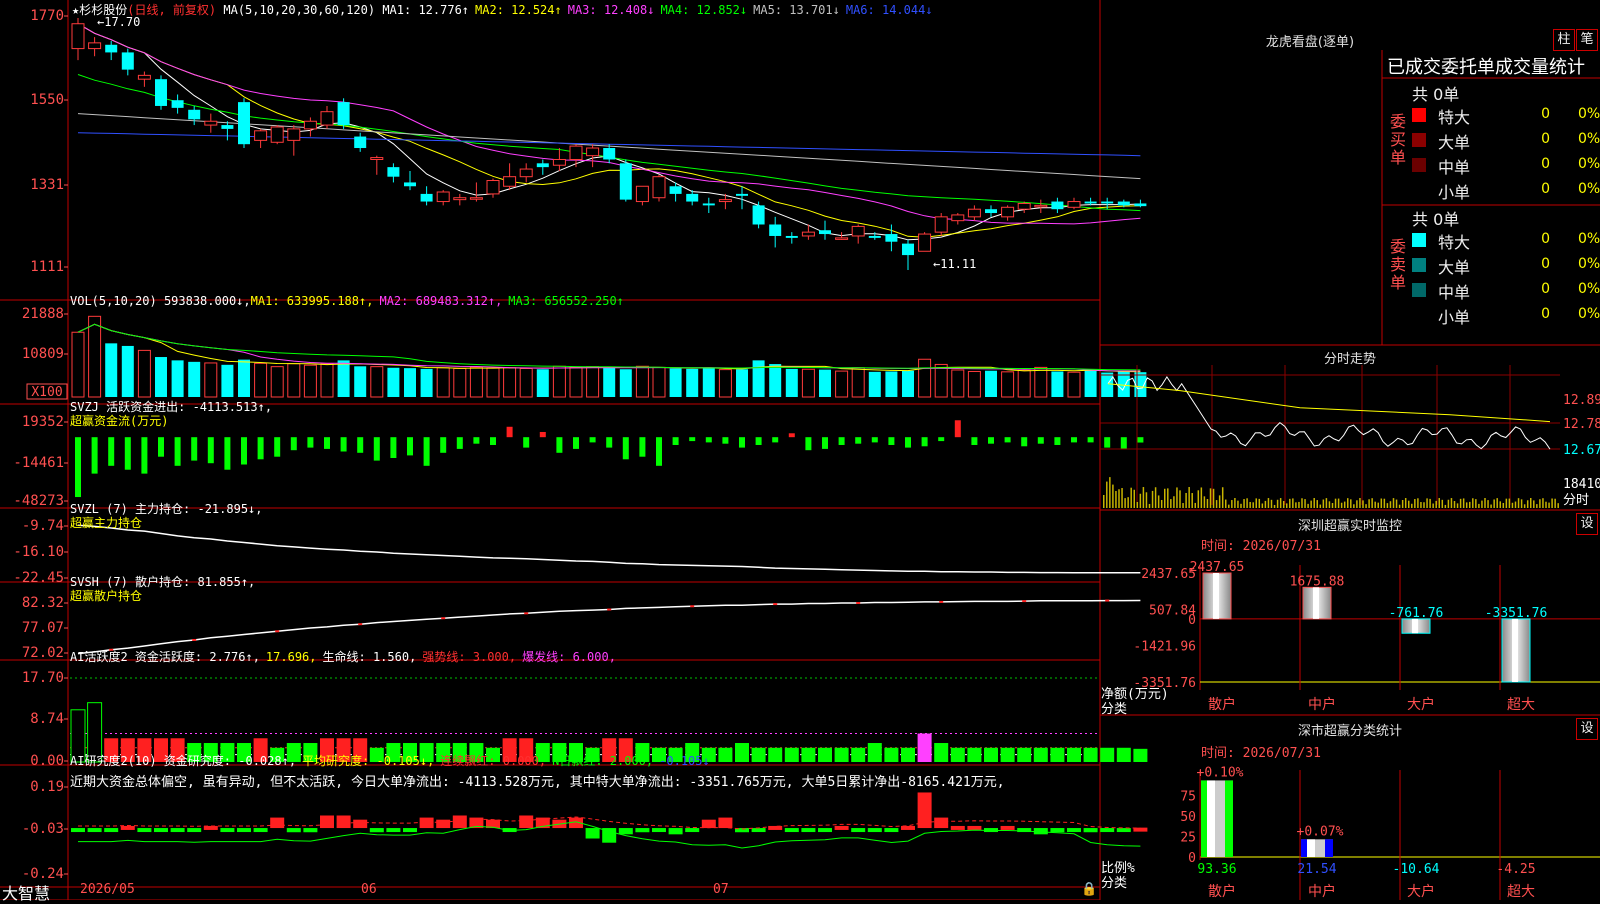 This screenshot has width=1600, height=904. What do you see at coordinates (1320, 831) in the screenshot?
I see `class-top-label: +0.07%` at bounding box center [1320, 831].